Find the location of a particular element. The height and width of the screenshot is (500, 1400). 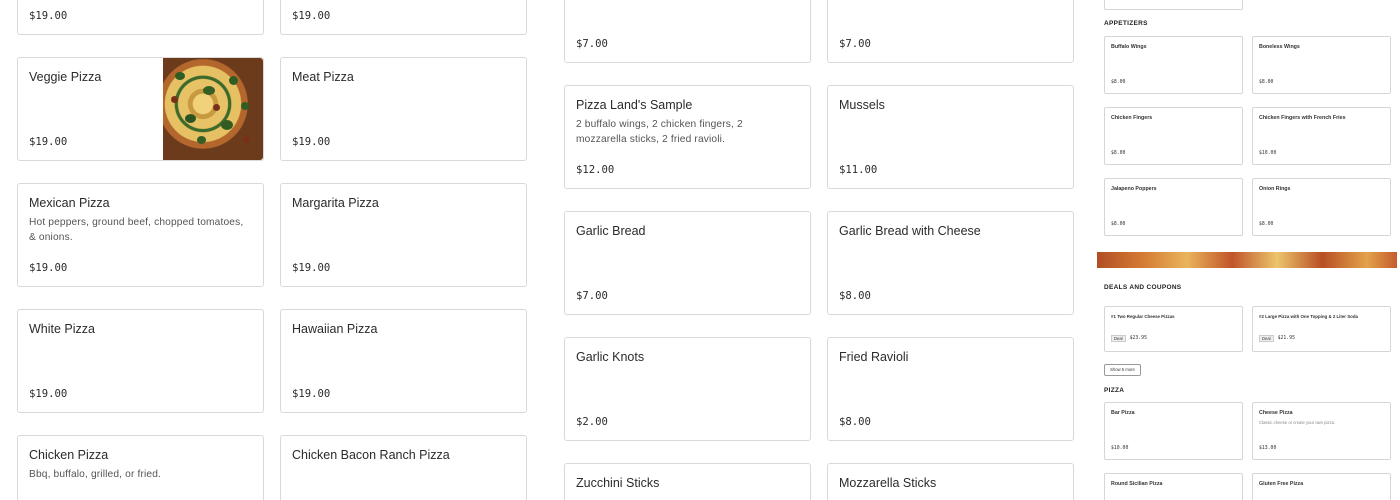

item-name: Chicken Pizza is located at coordinates (69, 455).